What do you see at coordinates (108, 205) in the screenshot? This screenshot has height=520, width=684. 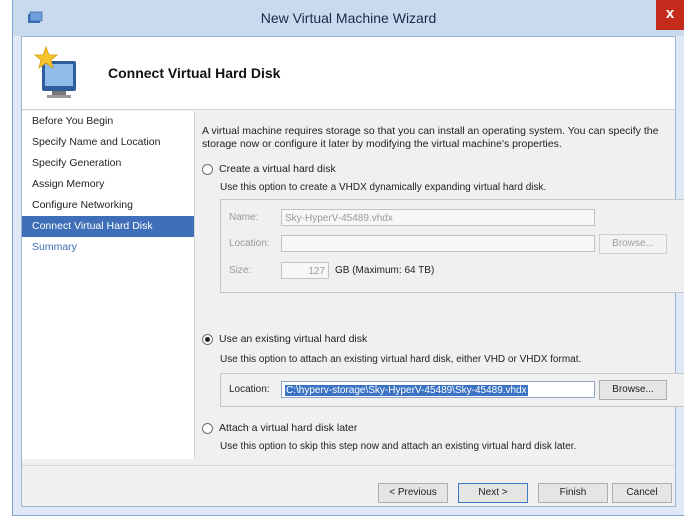 I see `nav-item-configure-networking: Configure Networking` at bounding box center [108, 205].